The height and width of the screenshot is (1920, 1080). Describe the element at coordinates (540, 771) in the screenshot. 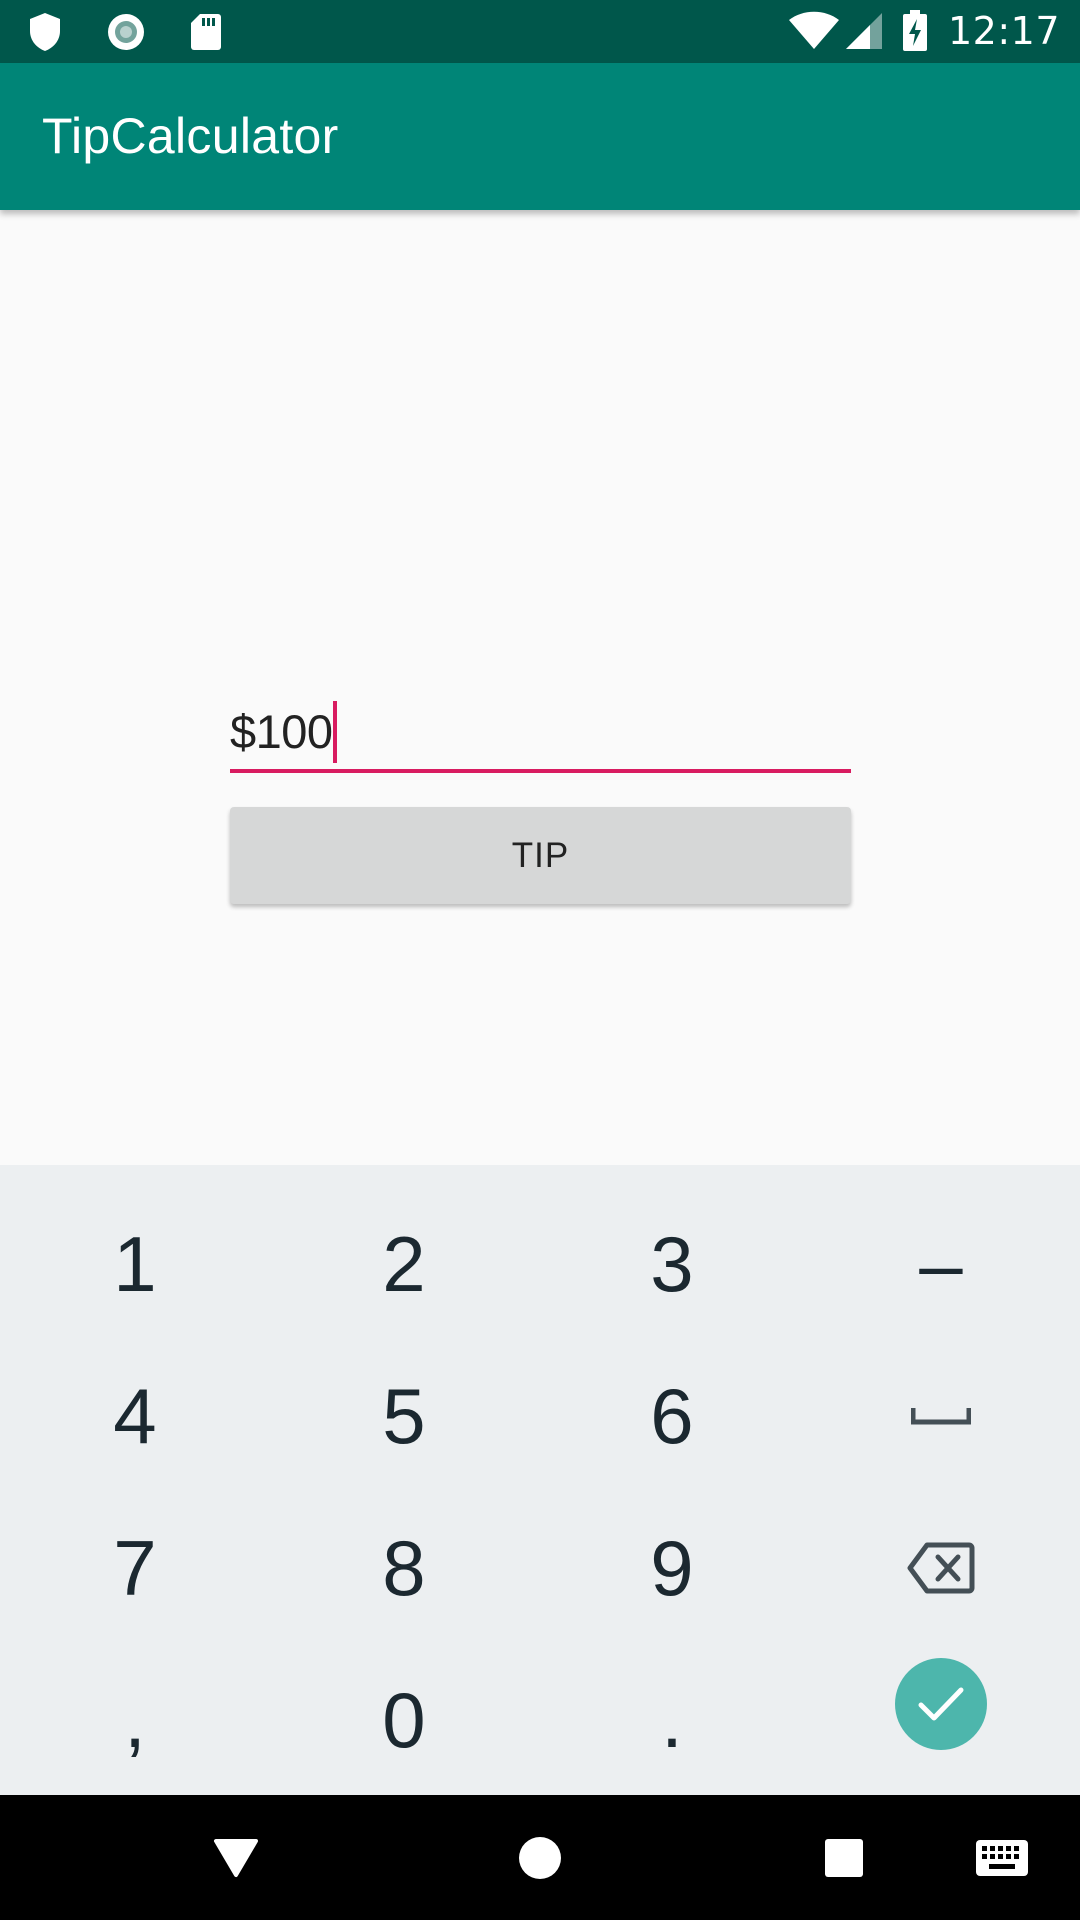

I see `amount-input-underline` at that location.